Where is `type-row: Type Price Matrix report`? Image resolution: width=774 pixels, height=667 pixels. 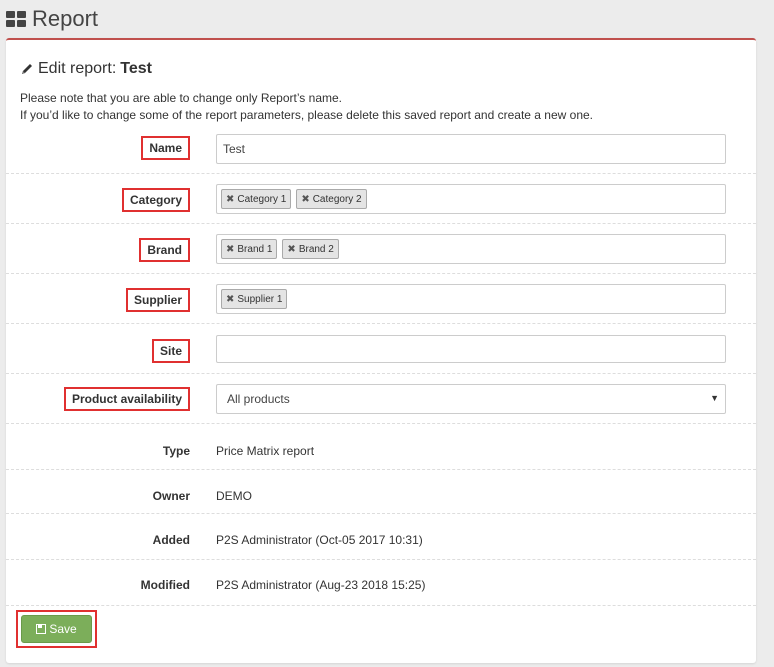
type-row: Type Price Matrix report is located at coordinates (381, 447).